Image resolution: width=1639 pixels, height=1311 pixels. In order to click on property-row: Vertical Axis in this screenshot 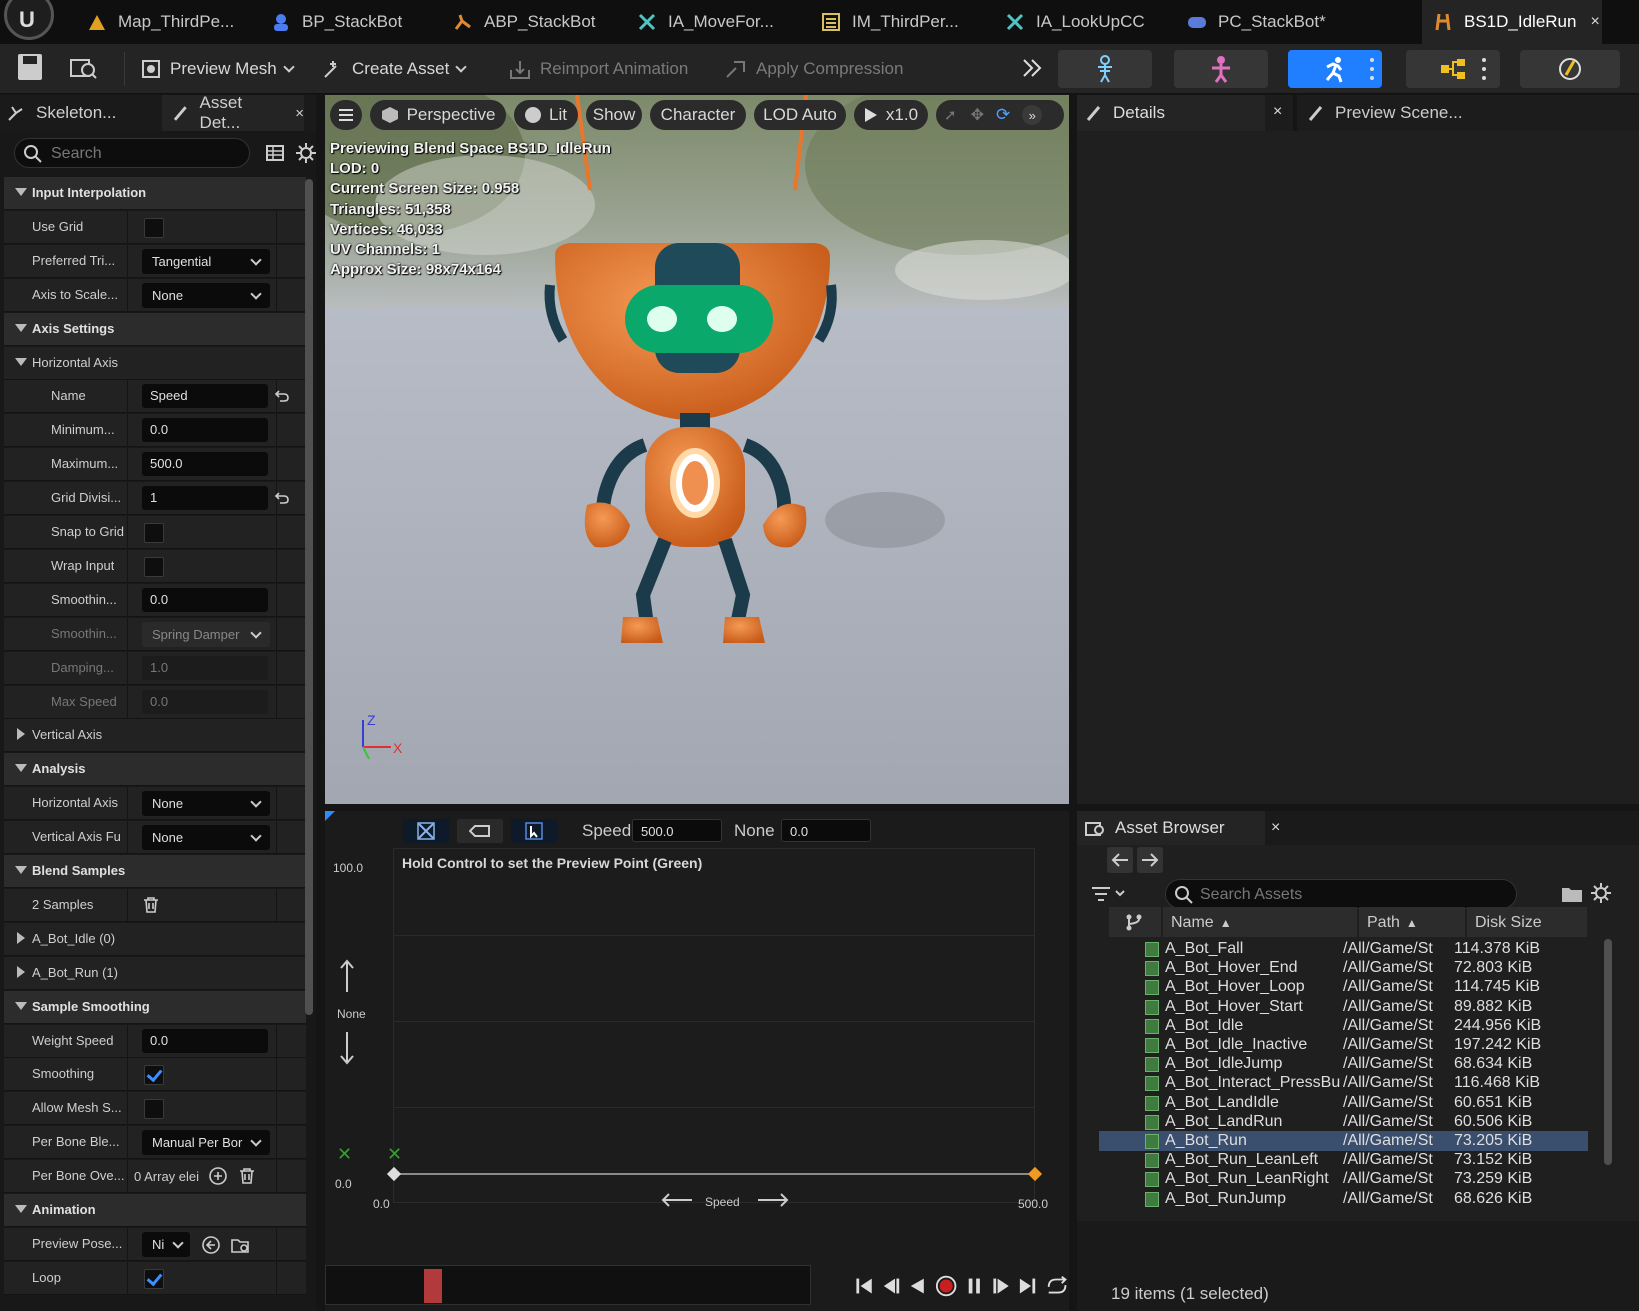, I will do `click(155, 735)`.